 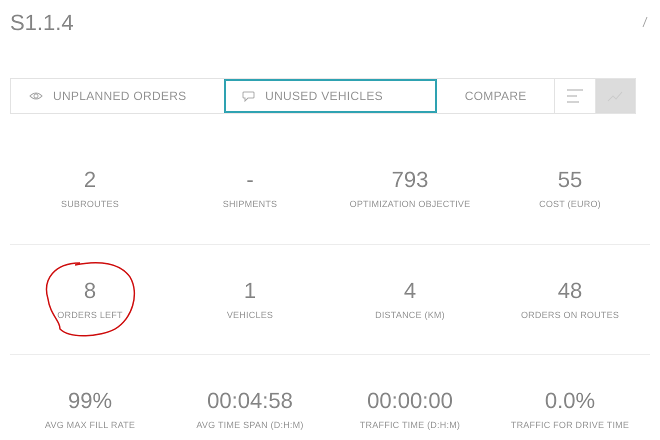 I want to click on title: S1.1.4, so click(x=42, y=22).